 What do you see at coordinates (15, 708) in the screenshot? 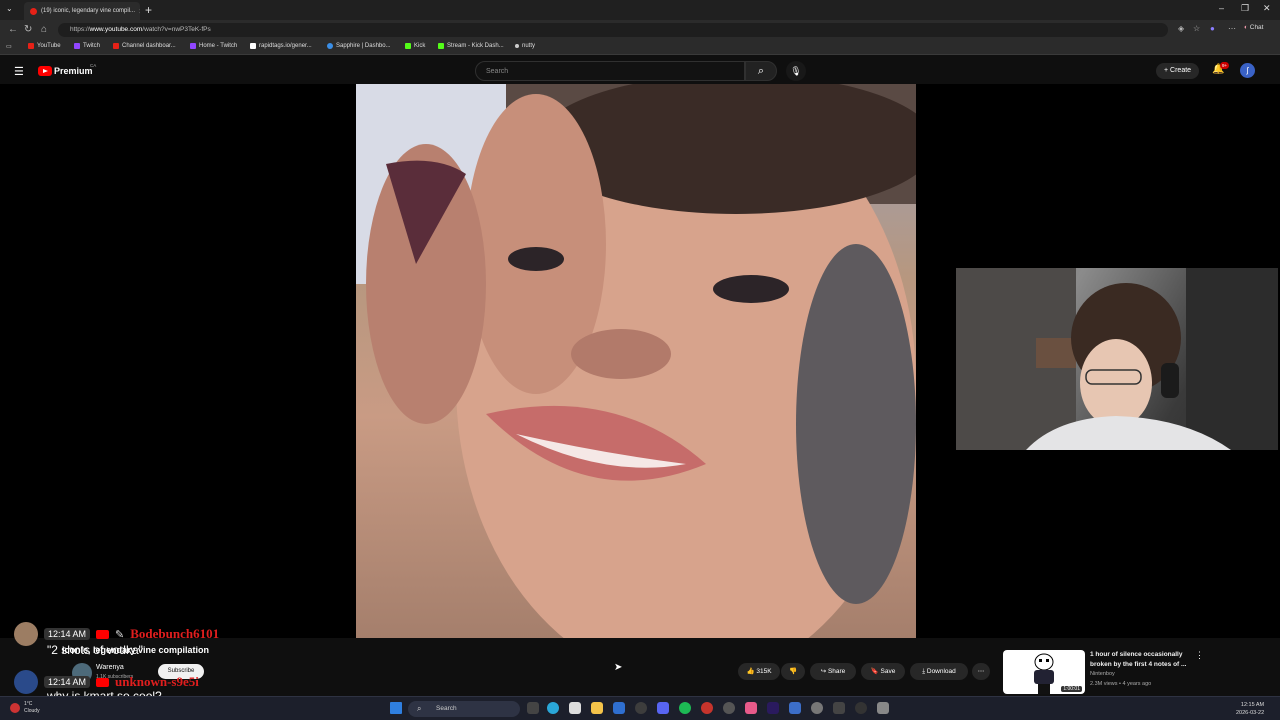
I see `weather-icon` at bounding box center [15, 708].